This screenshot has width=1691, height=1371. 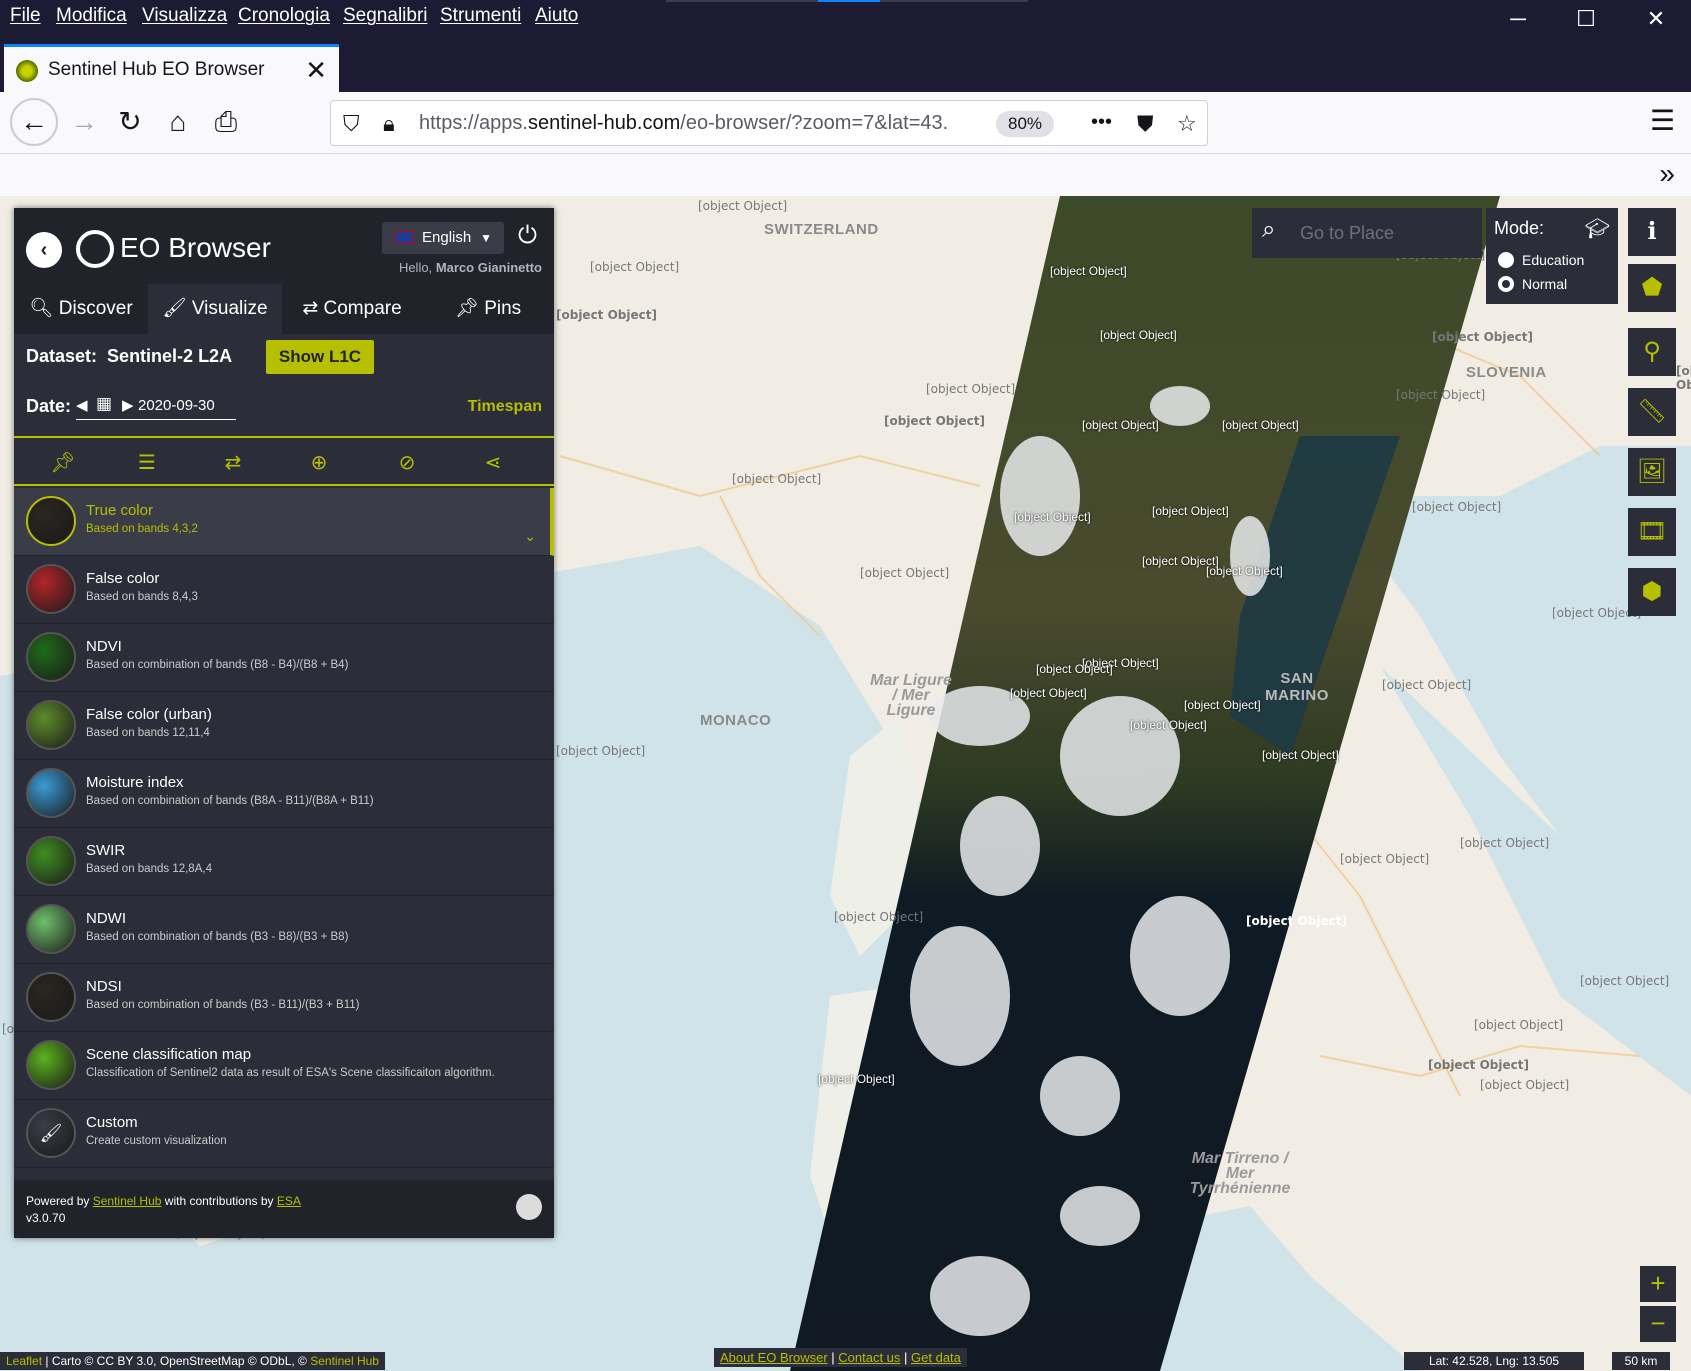 I want to click on tab-strip: Sentinel Hub EO Browser ✕ +, so click(x=845, y=80).